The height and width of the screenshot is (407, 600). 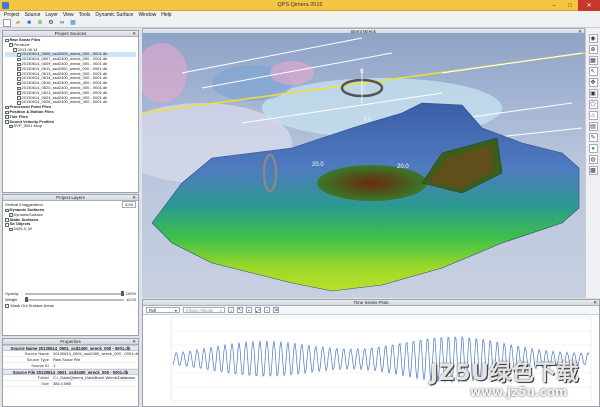 I want to click on pan-icon: ✥, so click(x=593, y=82).